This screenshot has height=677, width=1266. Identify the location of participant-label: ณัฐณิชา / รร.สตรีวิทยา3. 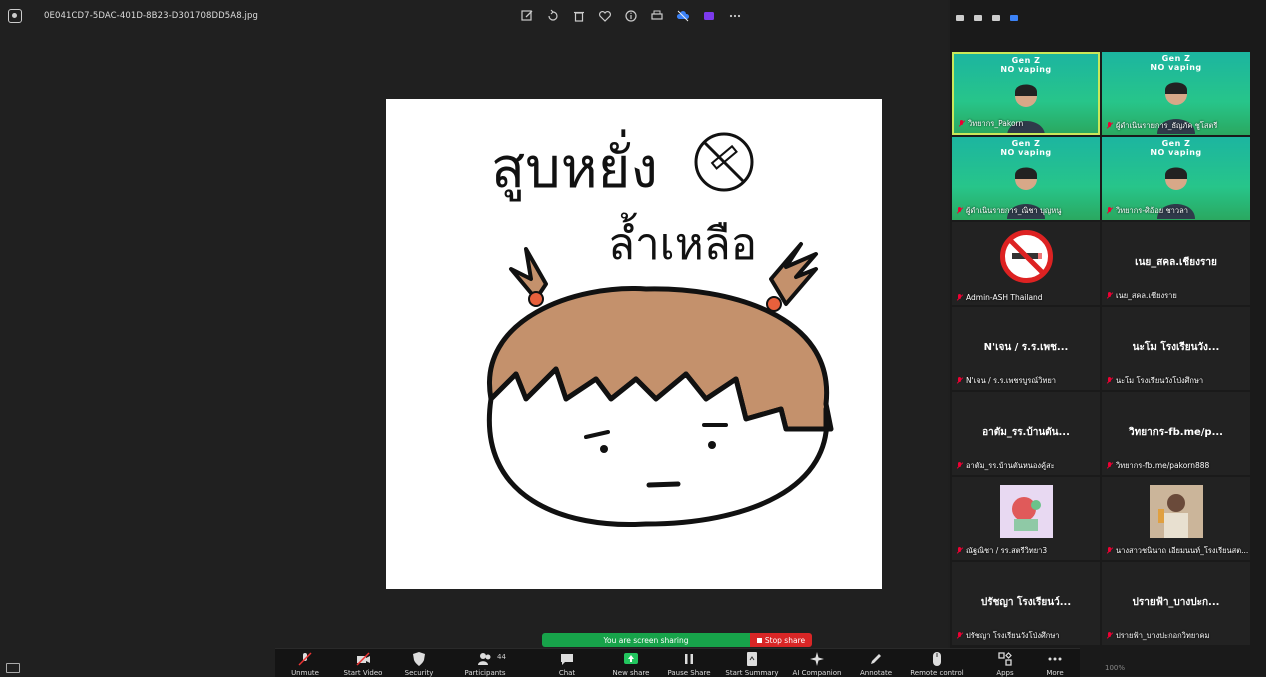
(1001, 551).